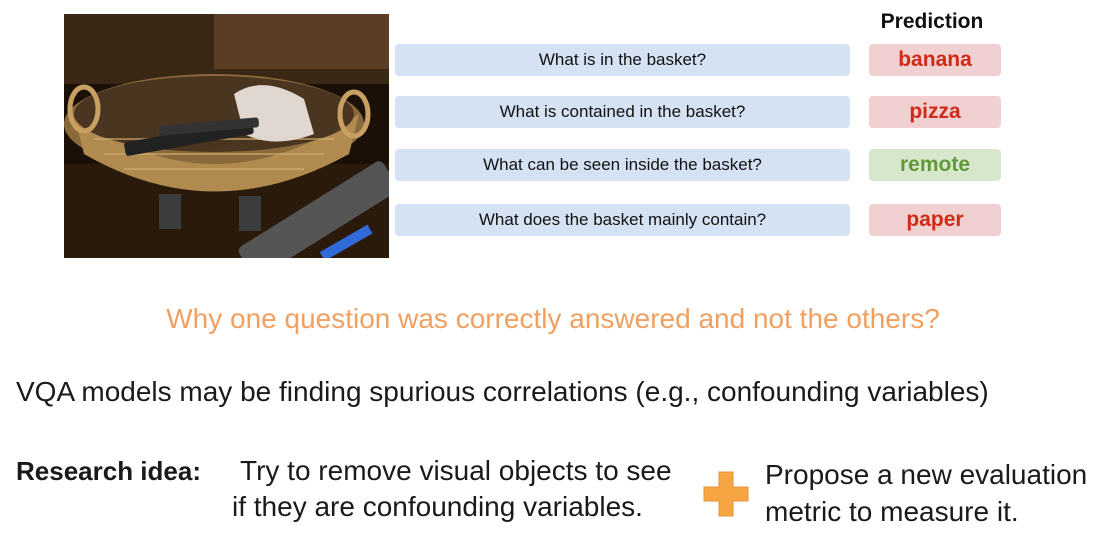 Image resolution: width=1116 pixels, height=541 pixels. What do you see at coordinates (726, 494) in the screenshot?
I see `plus-icon` at bounding box center [726, 494].